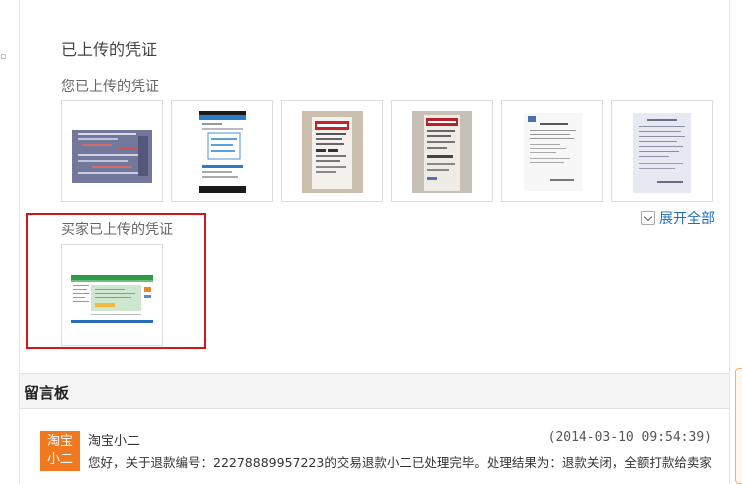  What do you see at coordinates (60, 451) in the screenshot?
I see `avatar: 淘宝 小二` at bounding box center [60, 451].